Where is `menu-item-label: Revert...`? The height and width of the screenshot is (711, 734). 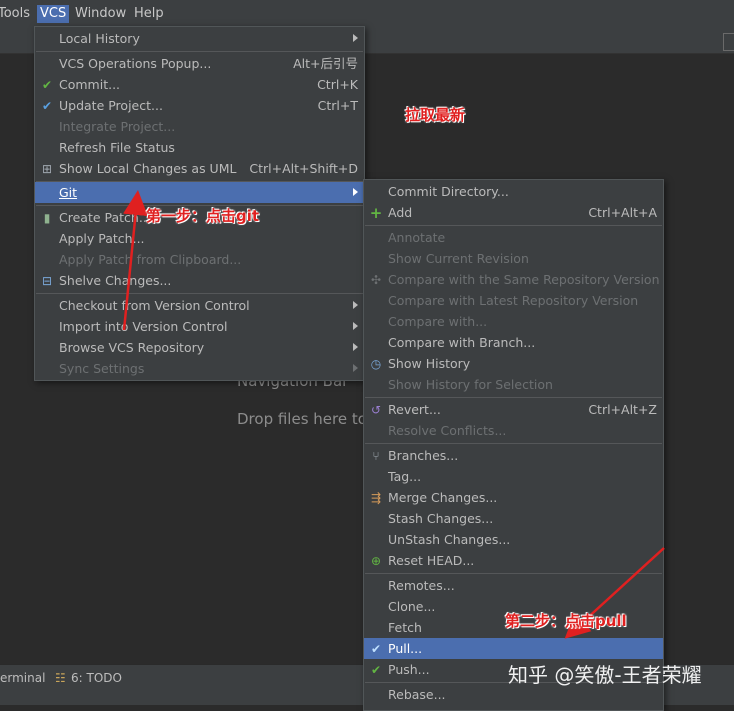 menu-item-label: Revert... is located at coordinates (414, 409).